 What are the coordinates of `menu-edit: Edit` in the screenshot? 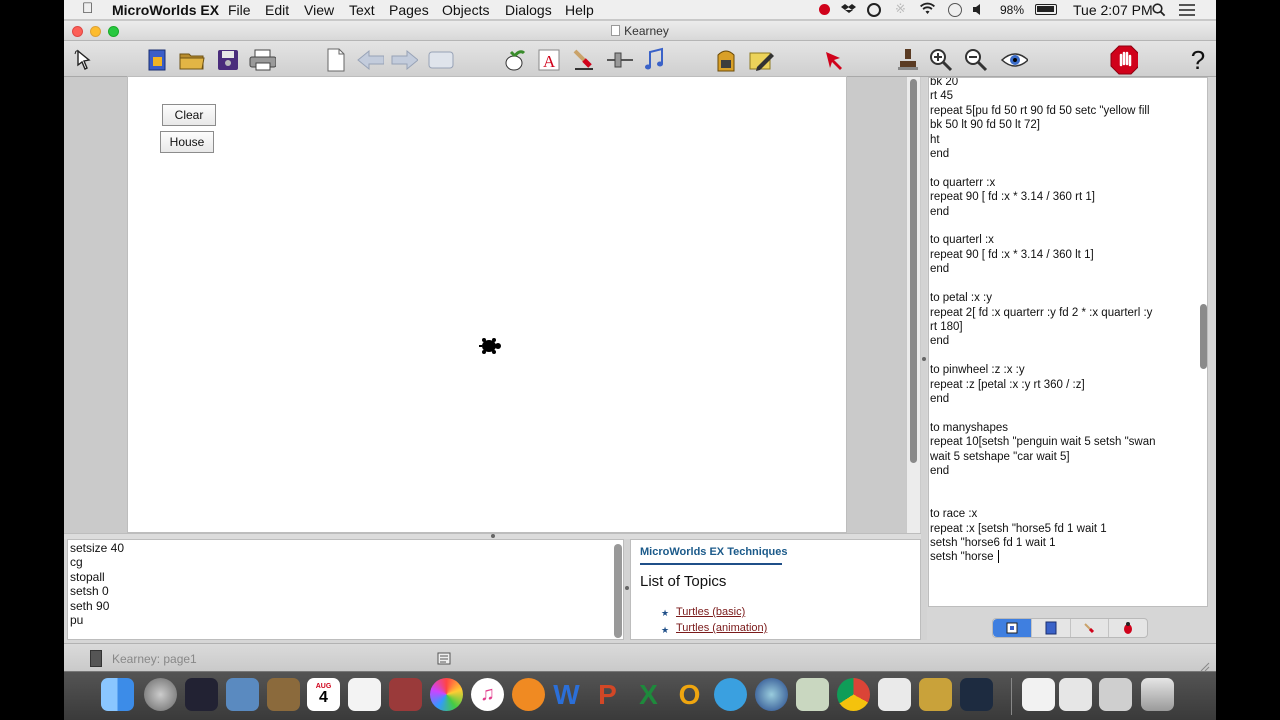 It's located at (277, 10).